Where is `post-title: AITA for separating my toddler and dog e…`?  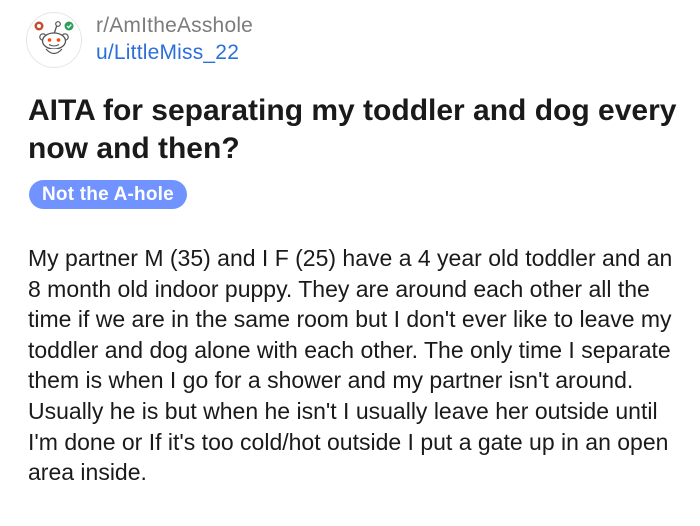
post-title: AITA for separating my toddler and dog e… is located at coordinates (353, 130).